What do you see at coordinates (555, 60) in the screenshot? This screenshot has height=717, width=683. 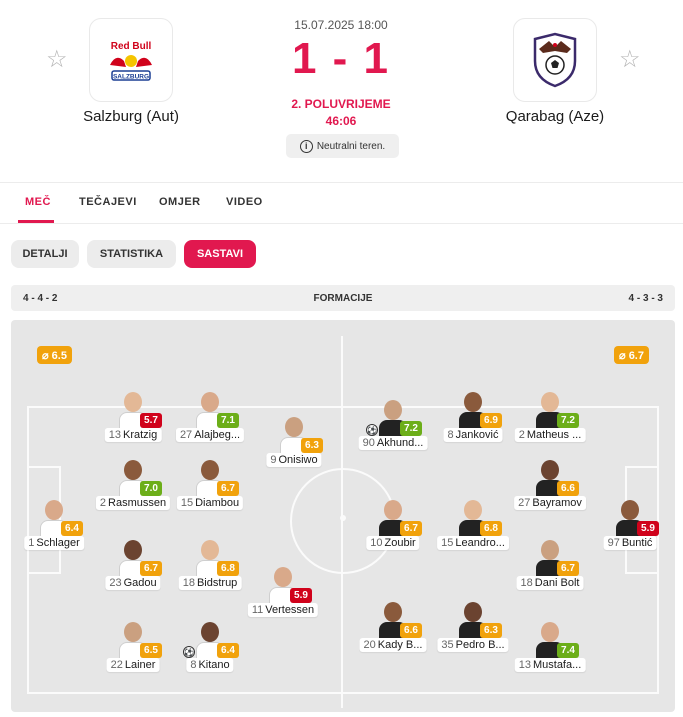 I see `away-team-logo` at bounding box center [555, 60].